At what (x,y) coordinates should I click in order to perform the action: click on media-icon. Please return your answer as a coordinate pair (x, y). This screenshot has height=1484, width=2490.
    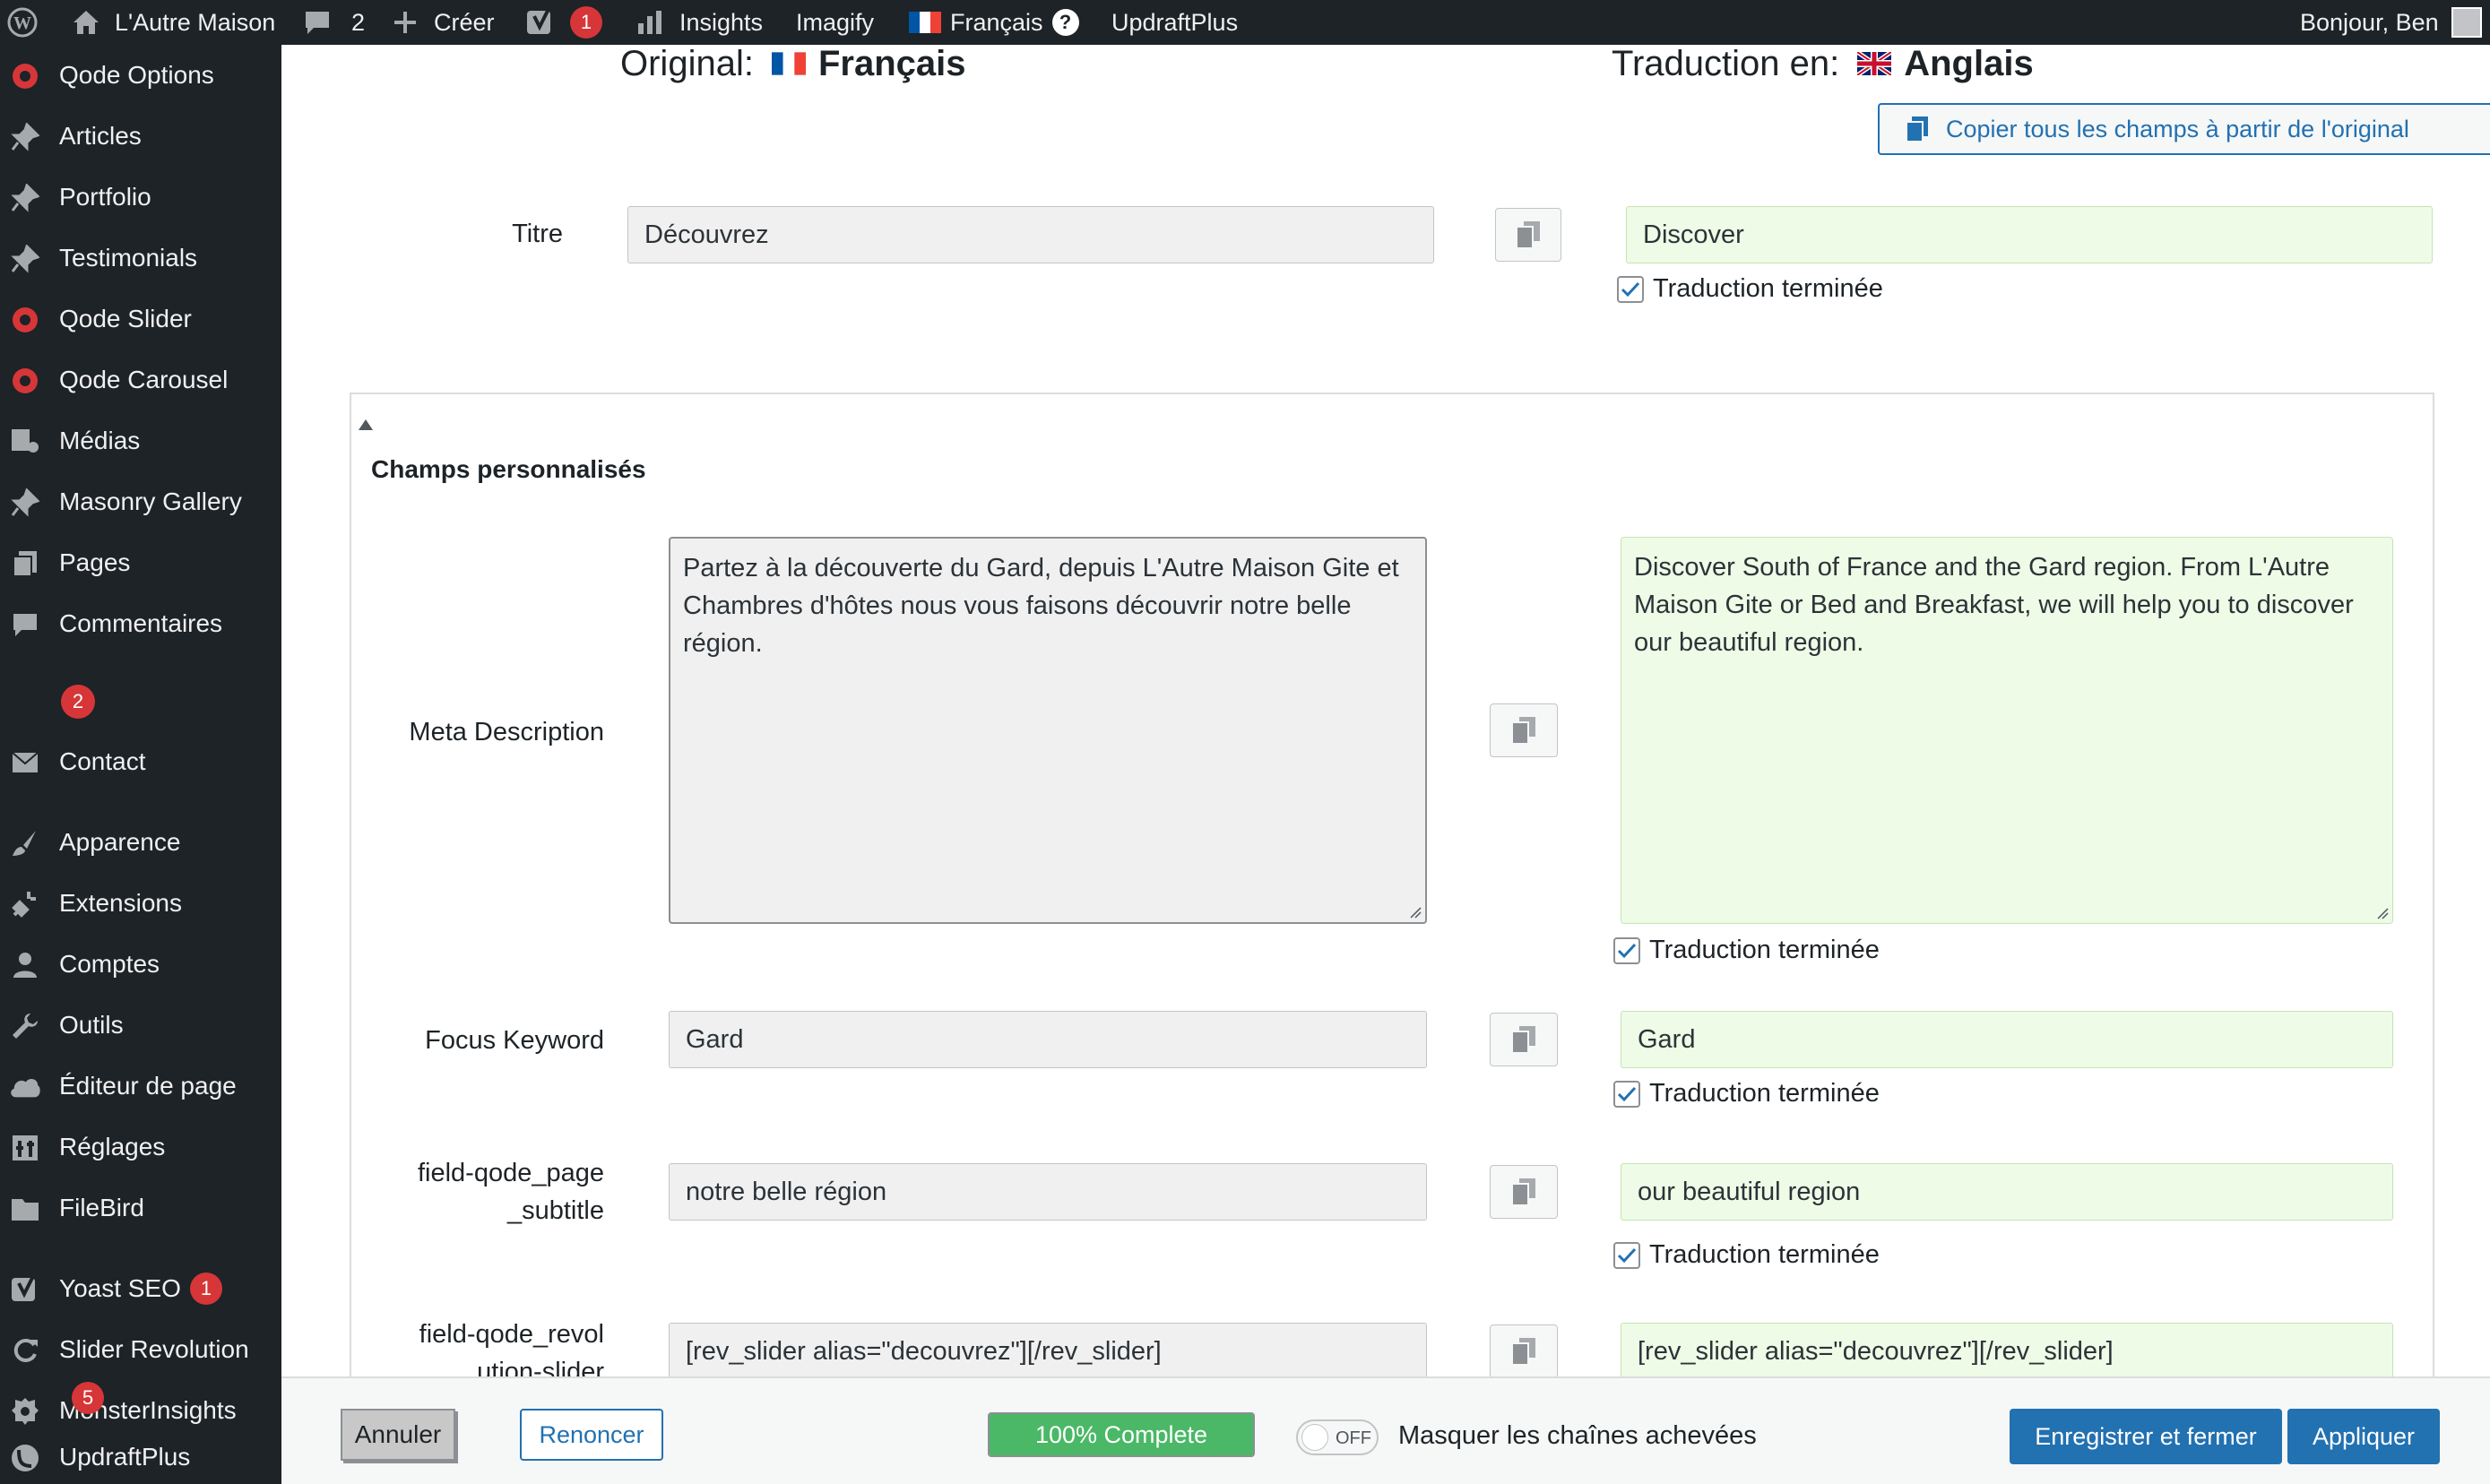
    Looking at the image, I should click on (25, 442).